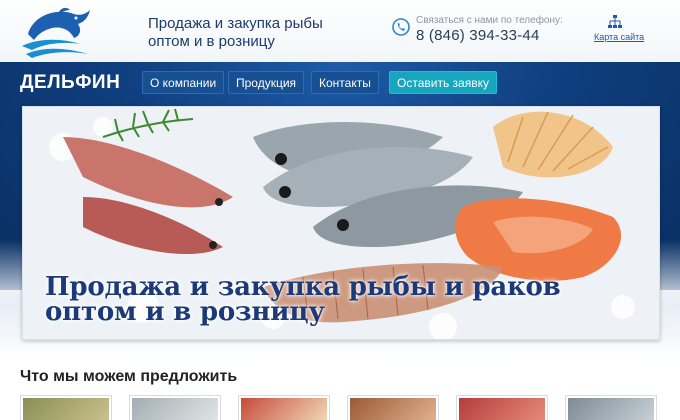 Image resolution: width=680 pixels, height=420 pixels. Describe the element at coordinates (129, 376) in the screenshot. I see `offers-section-title: Что мы можем предложить` at that location.